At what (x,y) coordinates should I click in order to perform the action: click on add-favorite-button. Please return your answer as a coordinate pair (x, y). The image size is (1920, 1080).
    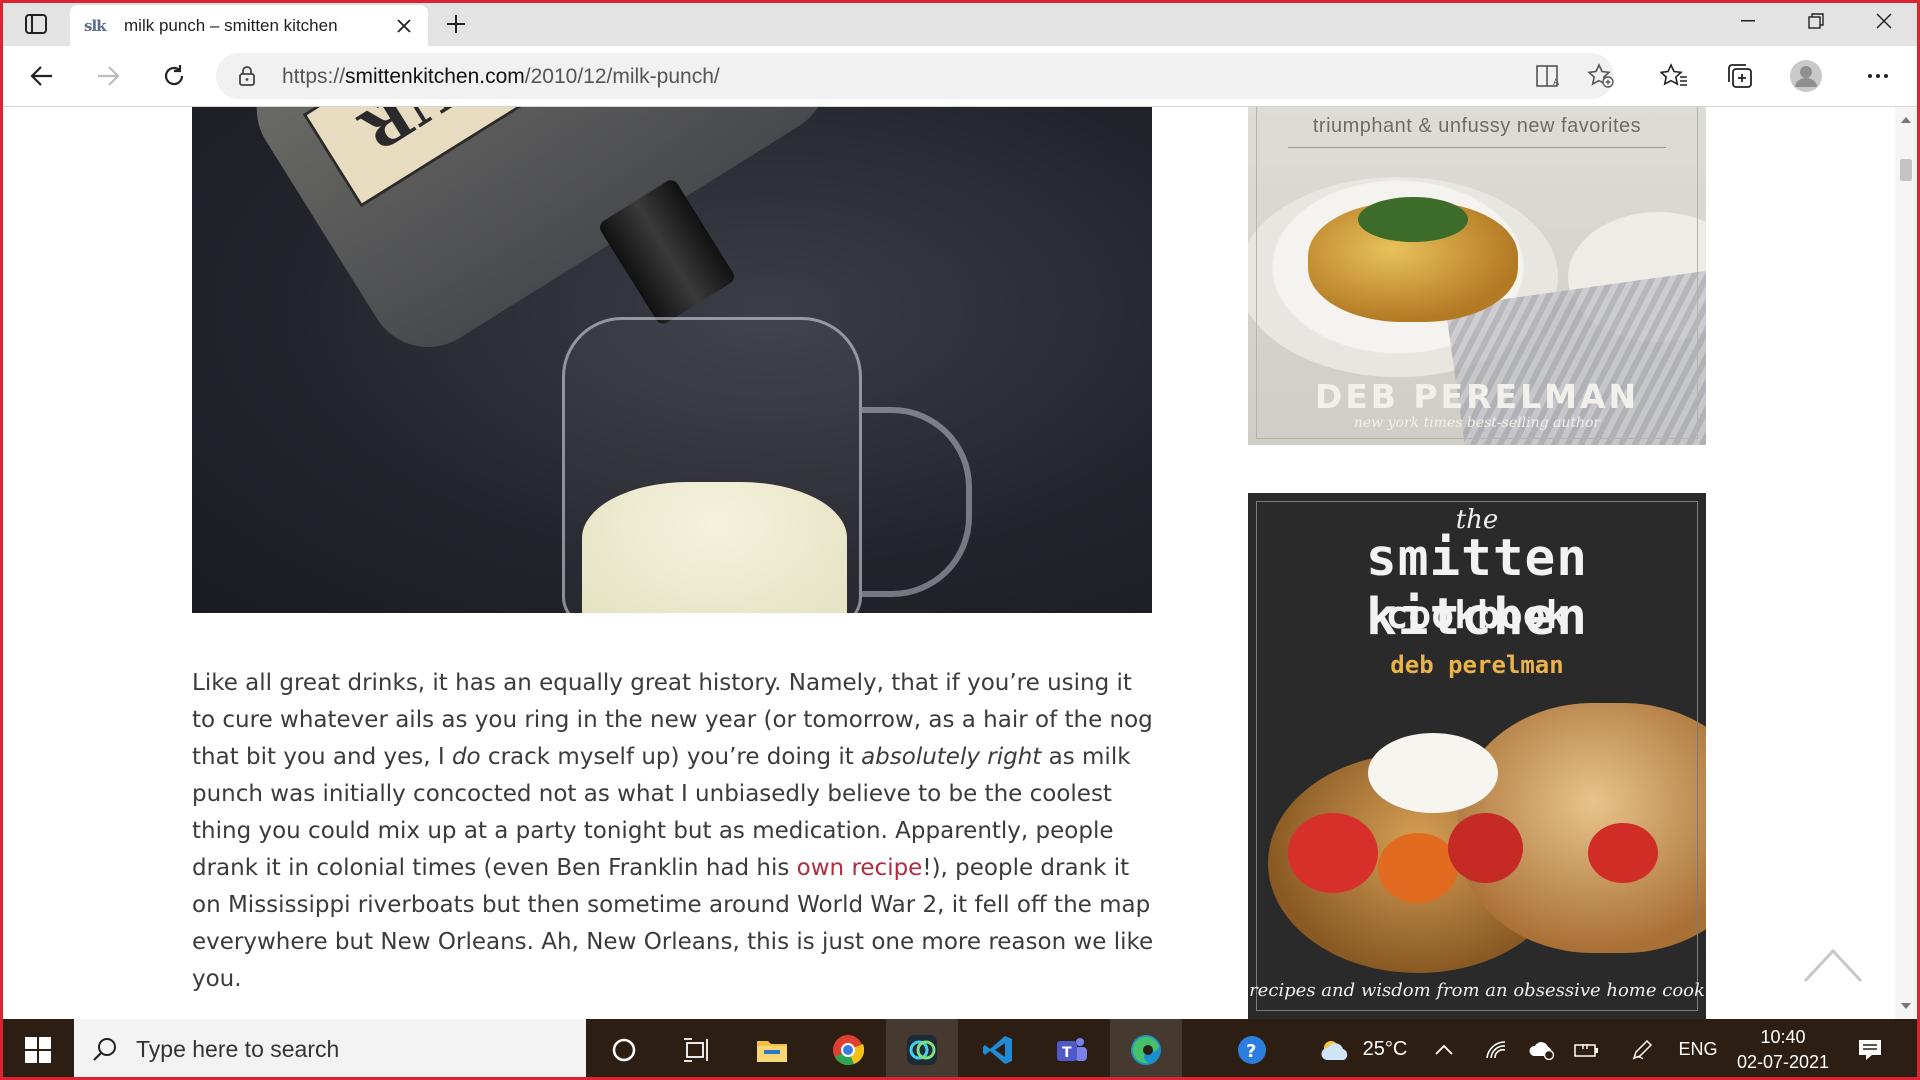
    Looking at the image, I should click on (1601, 76).